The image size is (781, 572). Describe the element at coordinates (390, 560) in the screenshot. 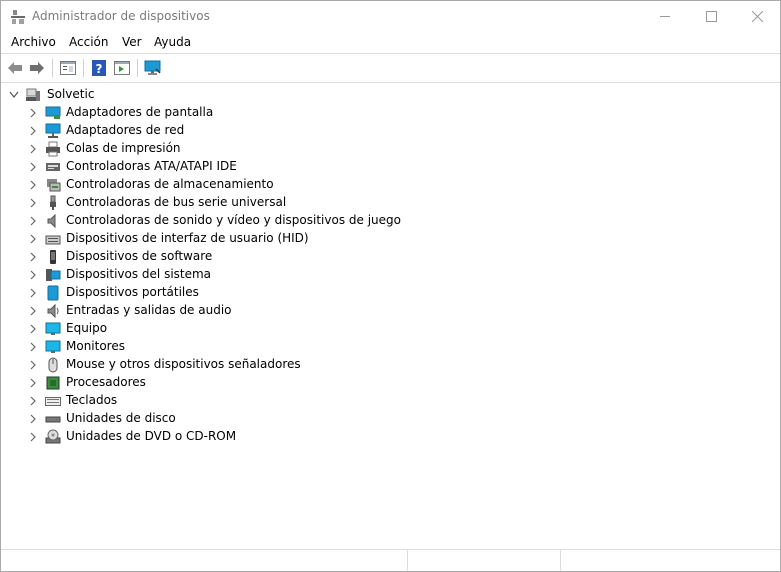

I see `status-bar` at that location.